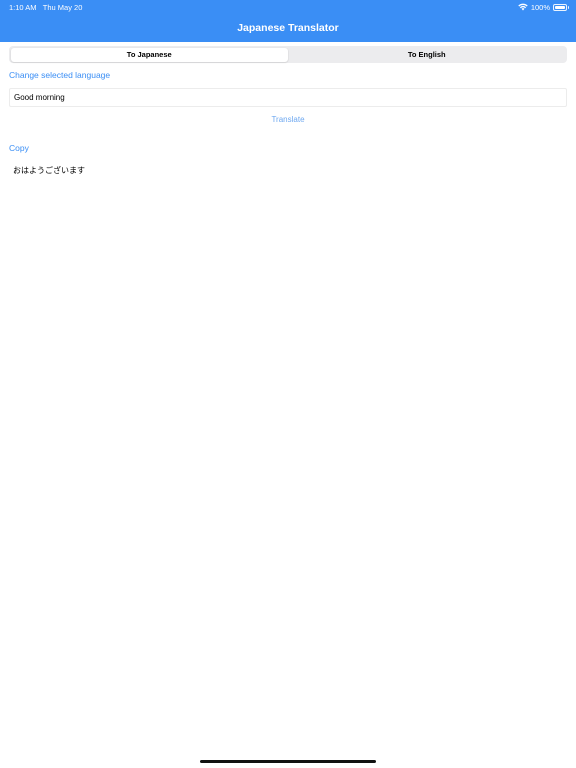  I want to click on battery-percentage: 100%, so click(540, 7).